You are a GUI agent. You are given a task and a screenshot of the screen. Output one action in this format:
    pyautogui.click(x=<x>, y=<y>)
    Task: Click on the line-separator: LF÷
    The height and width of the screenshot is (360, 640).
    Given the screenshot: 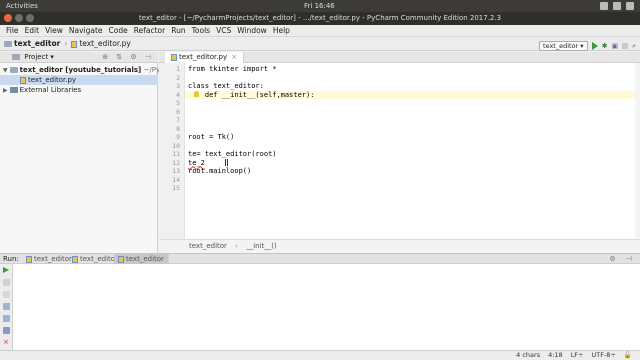 What is the action you would take?
    pyautogui.click(x=577, y=355)
    